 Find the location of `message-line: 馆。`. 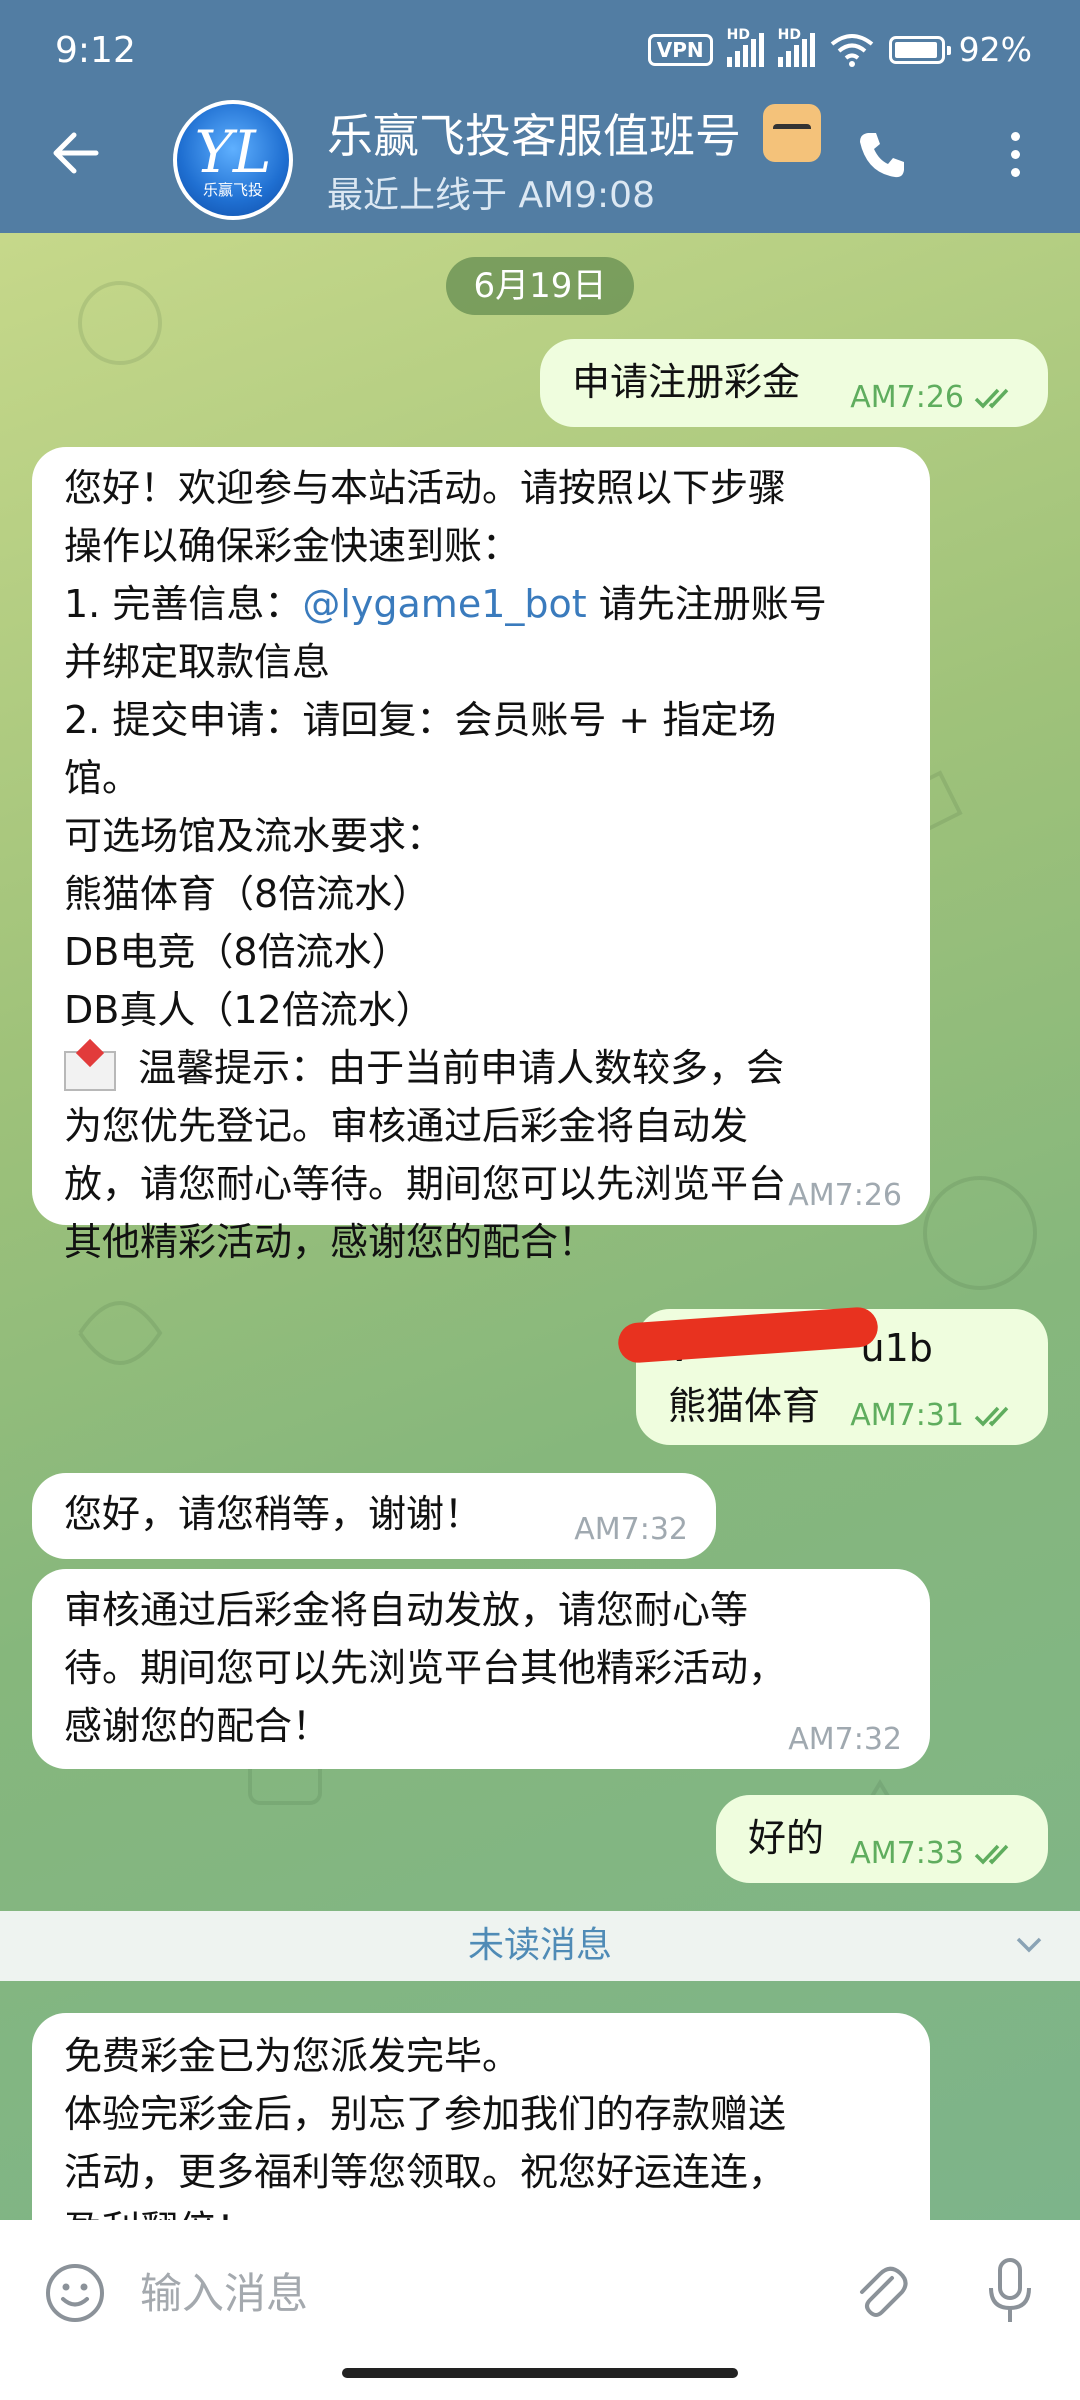

message-line: 馆。 is located at coordinates (102, 778).